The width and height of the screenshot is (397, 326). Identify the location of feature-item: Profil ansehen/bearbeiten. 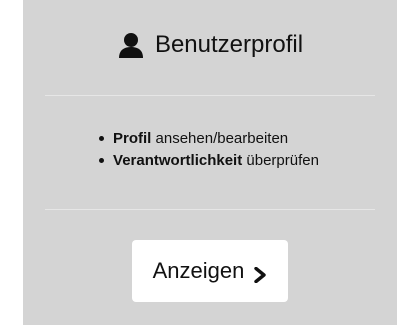
(209, 139).